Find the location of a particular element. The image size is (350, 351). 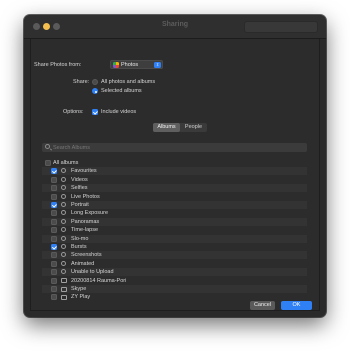

album-label: Favourites is located at coordinates (84, 171).